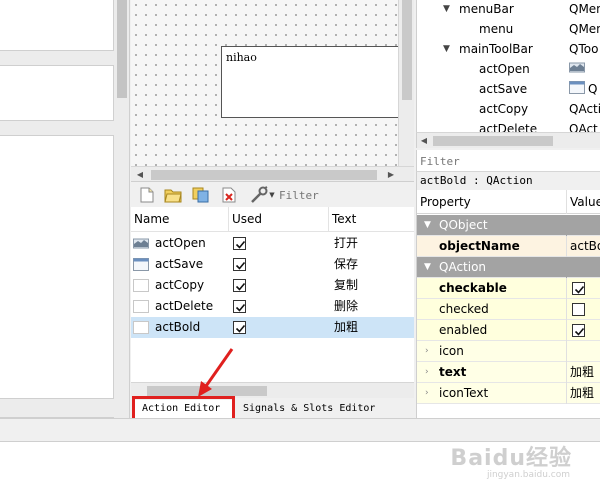 The width and height of the screenshot is (600, 500). I want to click on object-name: menuBar, so click(486, 9).